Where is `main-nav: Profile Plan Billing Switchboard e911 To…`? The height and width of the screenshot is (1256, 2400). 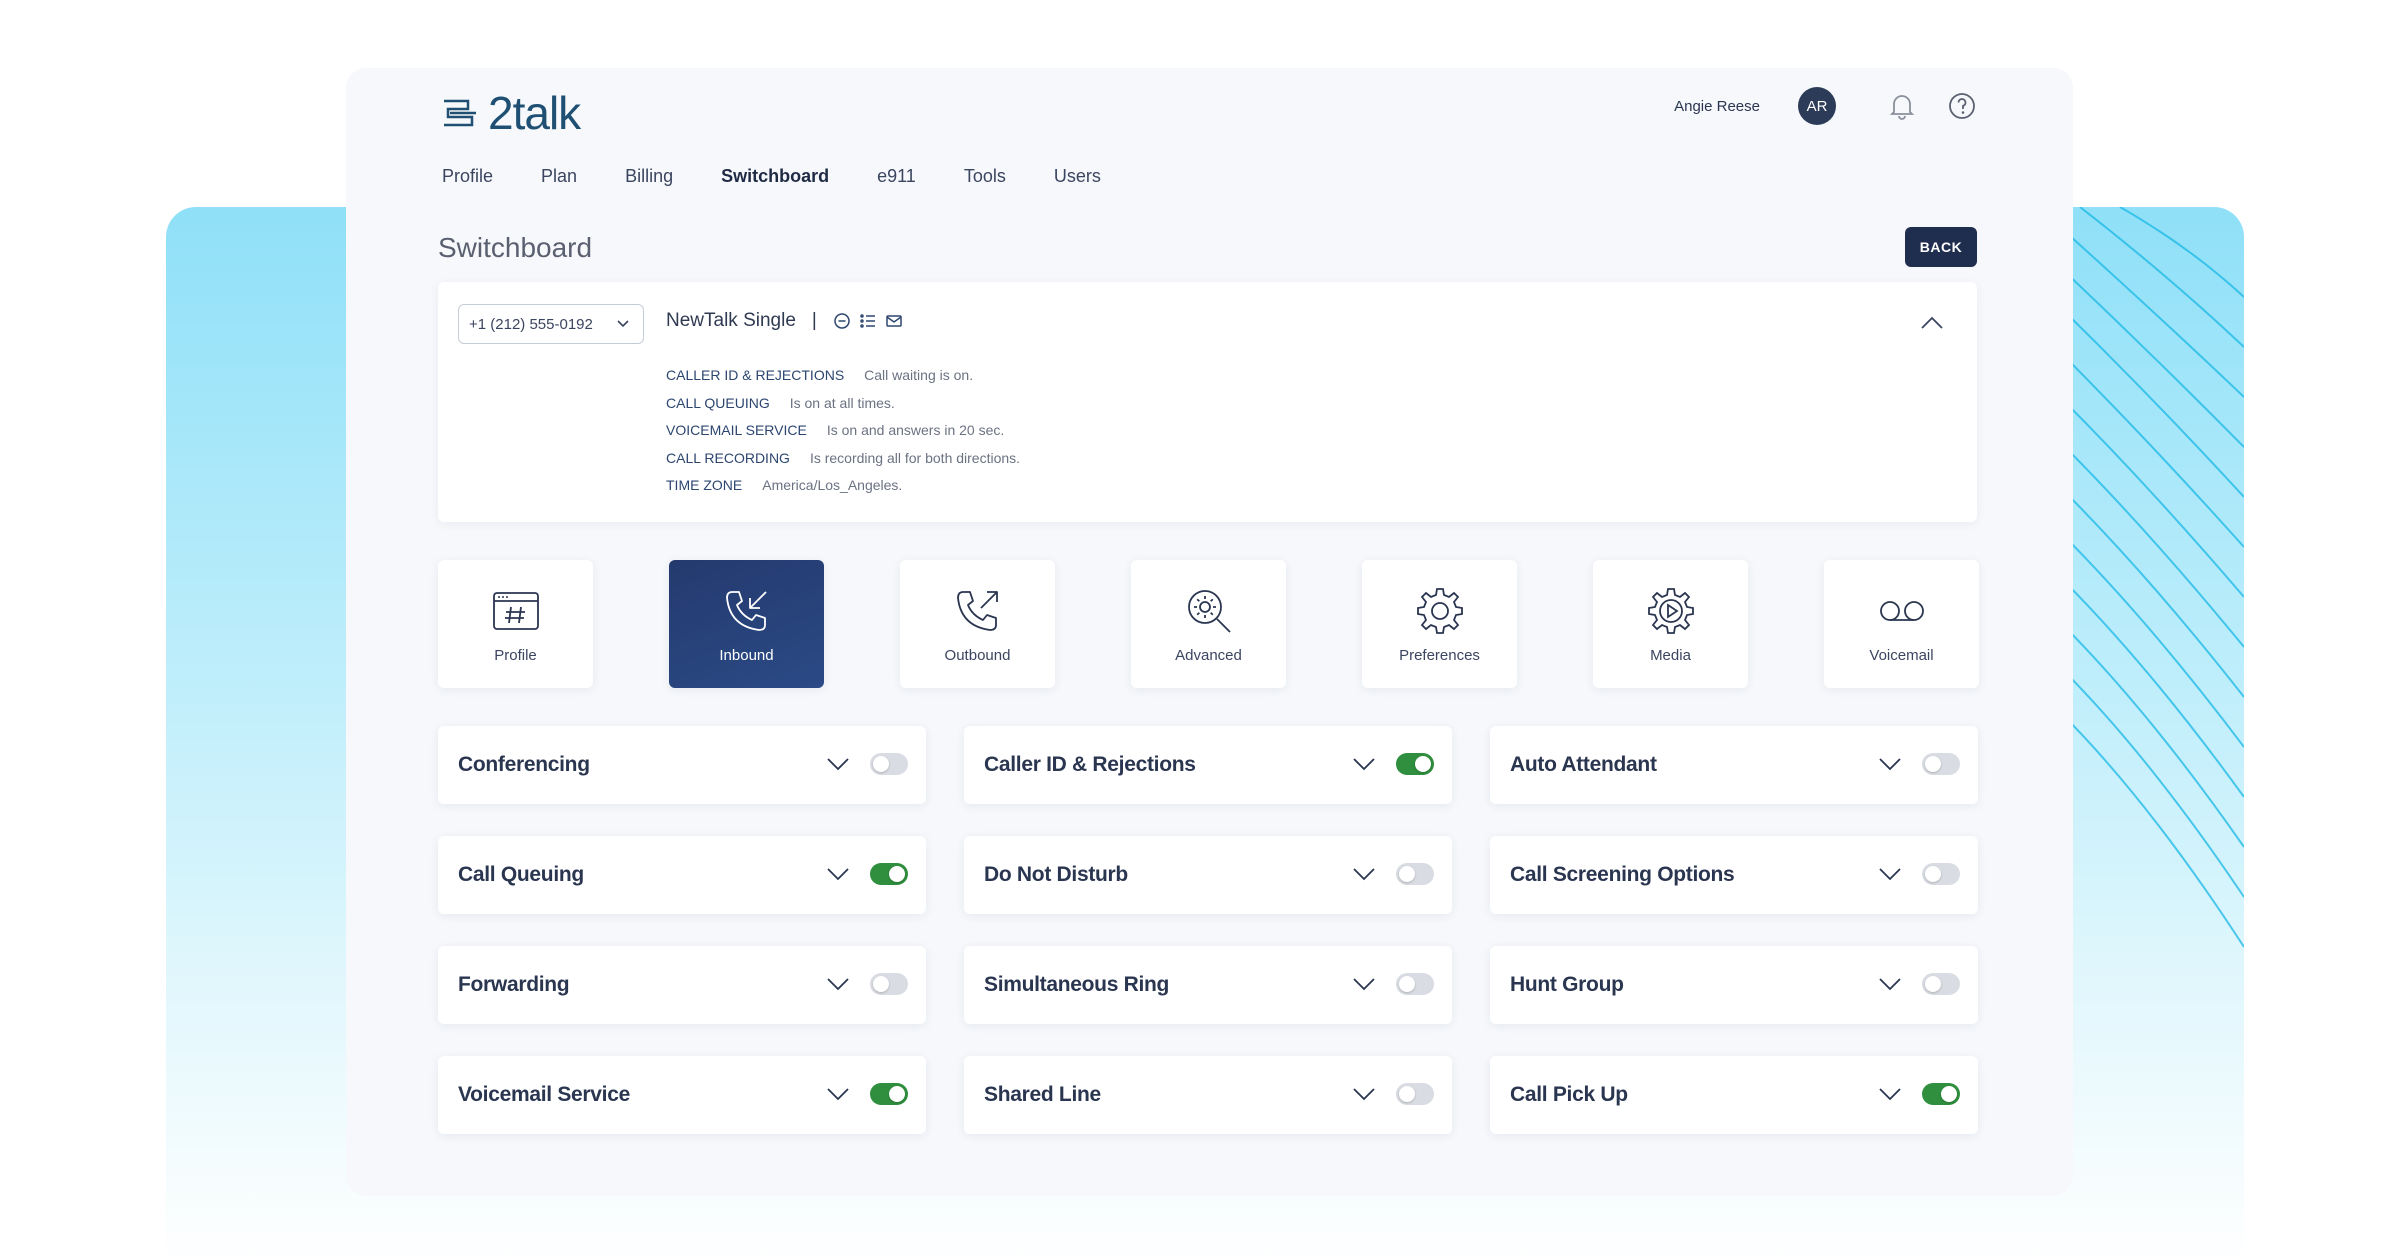 main-nav: Profile Plan Billing Switchboard e911 To… is located at coordinates (795, 176).